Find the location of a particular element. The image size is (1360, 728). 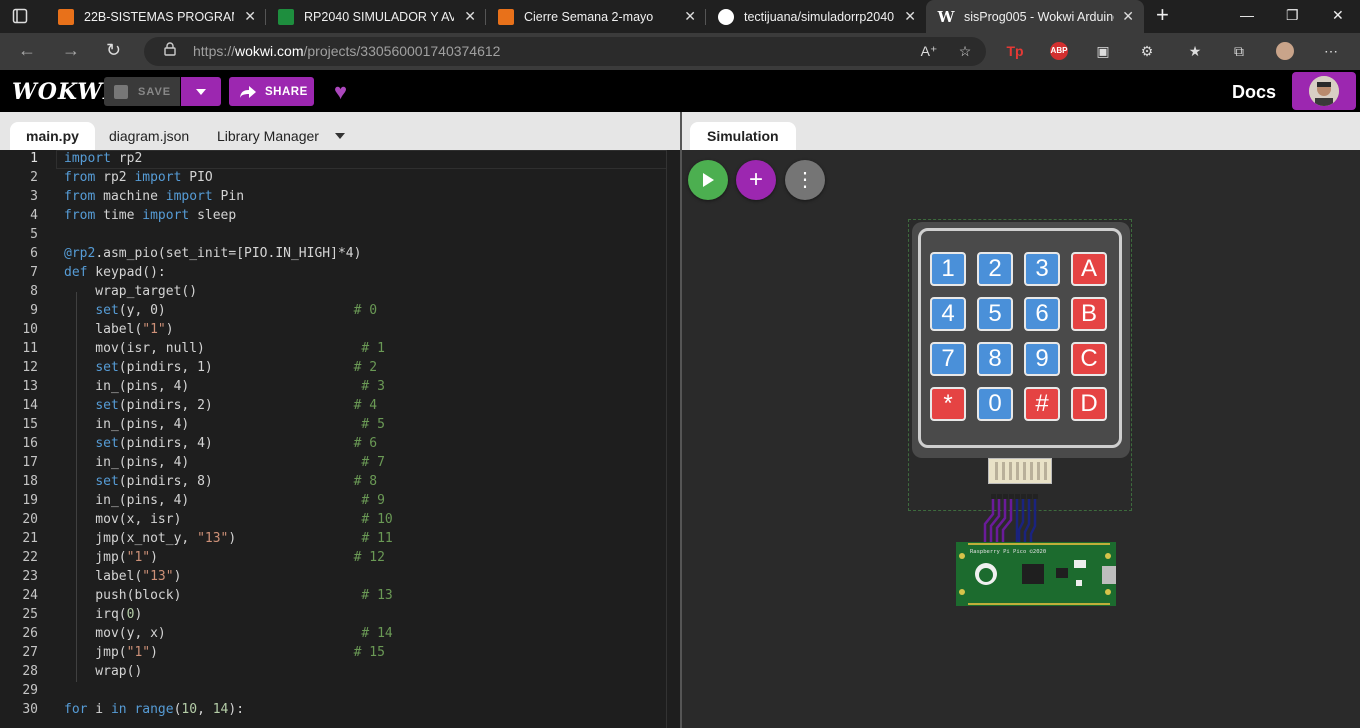

tab-simulation: Simulation is located at coordinates (743, 136).